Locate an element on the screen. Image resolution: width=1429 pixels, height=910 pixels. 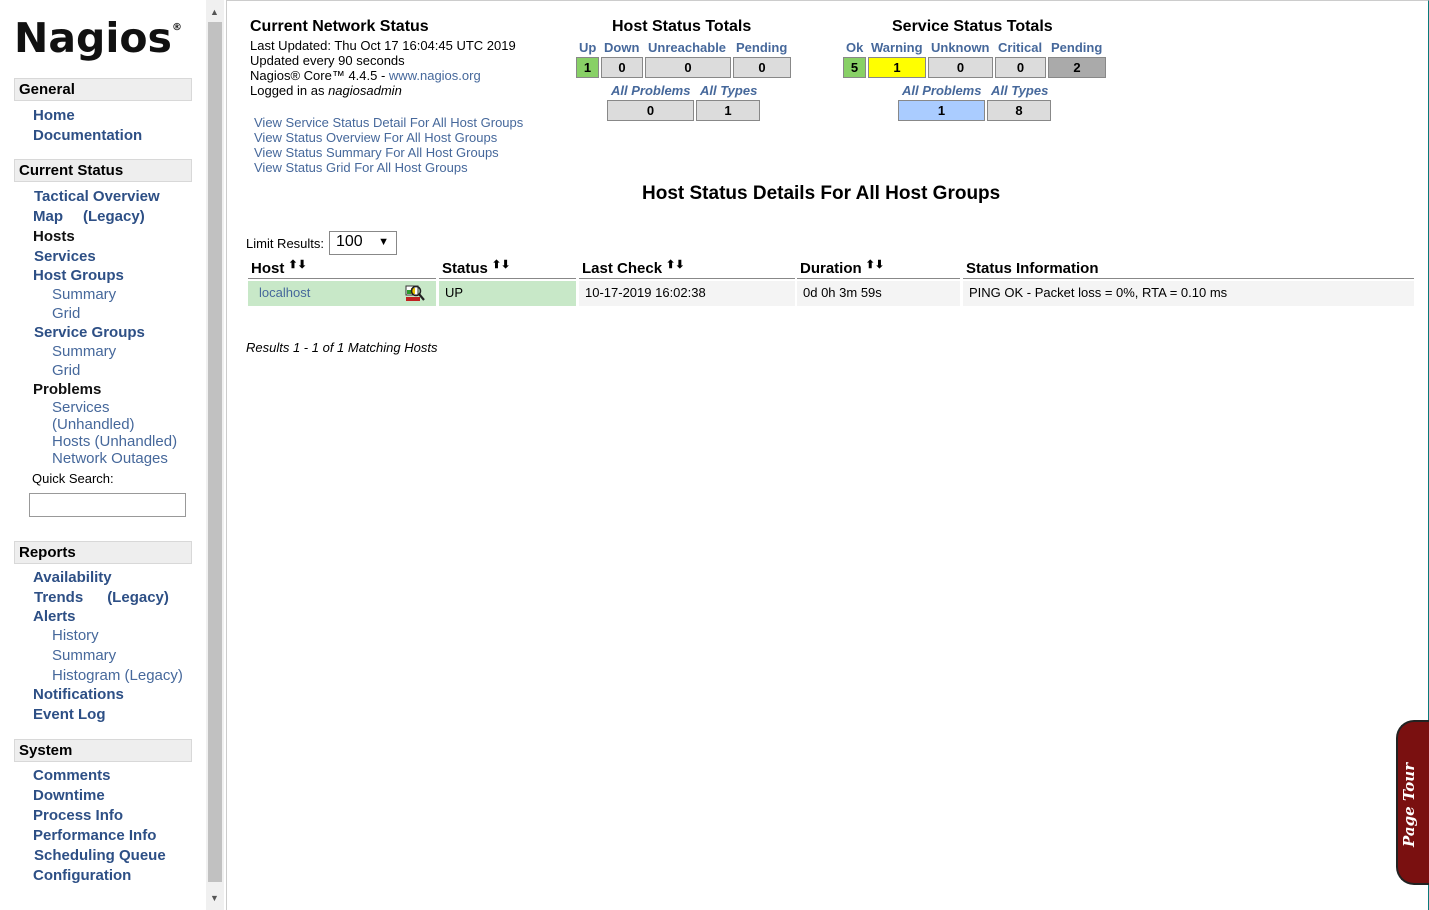
table-row-duration-cell: 0d 0h 3m 59s is located at coordinates (878, 293).